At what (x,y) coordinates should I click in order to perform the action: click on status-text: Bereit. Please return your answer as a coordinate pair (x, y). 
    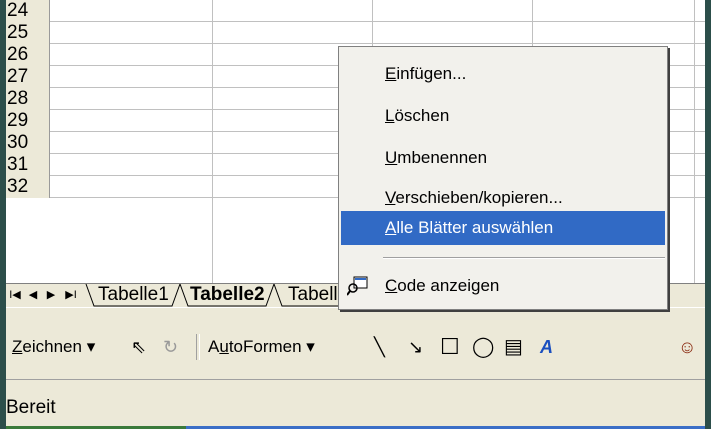
    Looking at the image, I should click on (31, 407).